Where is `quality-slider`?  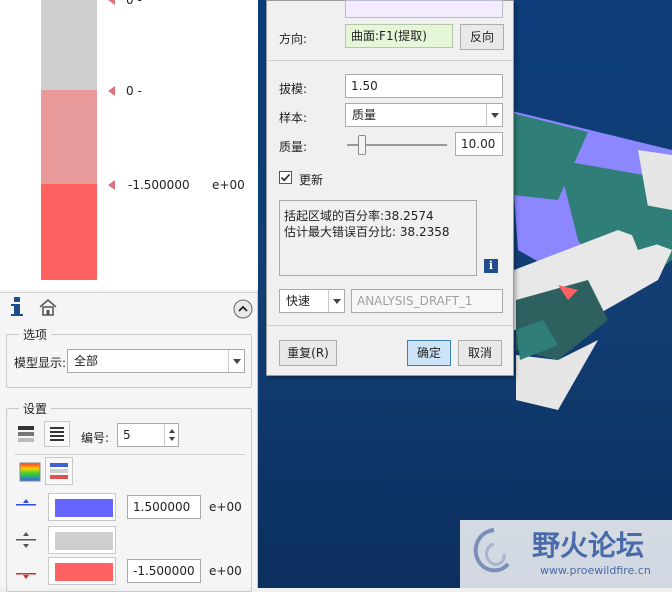
quality-slider is located at coordinates (398, 145).